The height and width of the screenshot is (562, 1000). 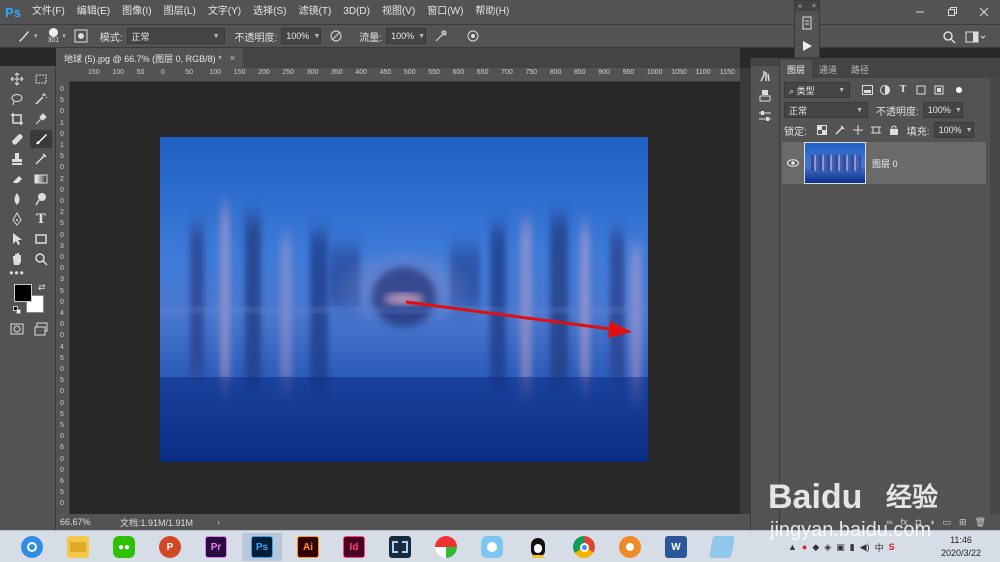 What do you see at coordinates (336, 36) in the screenshot?
I see `pressure-opacity-icon` at bounding box center [336, 36].